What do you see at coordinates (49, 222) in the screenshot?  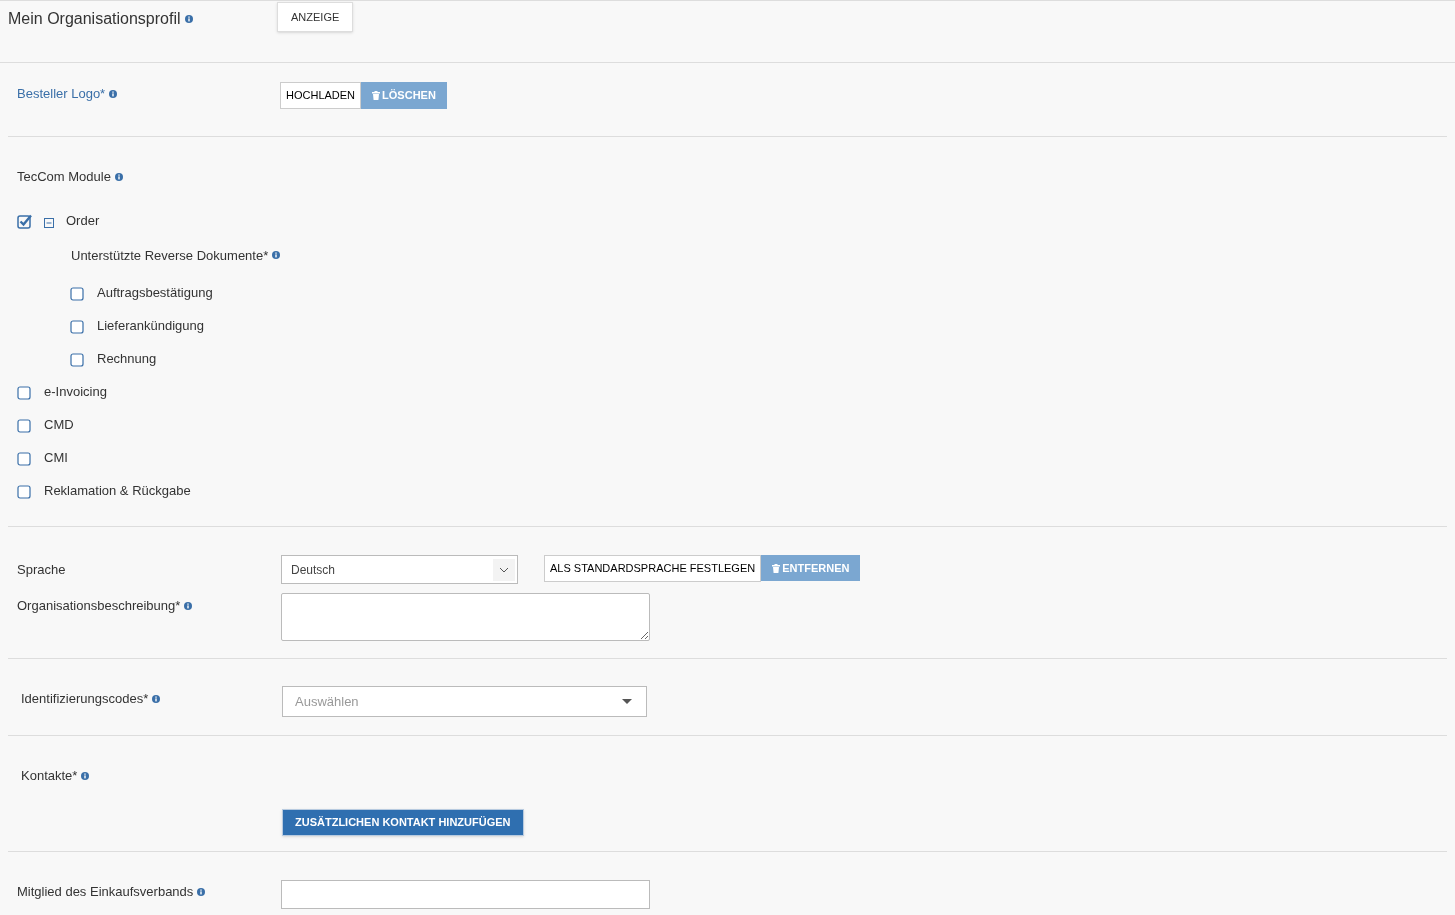 I see `collapse-icon` at bounding box center [49, 222].